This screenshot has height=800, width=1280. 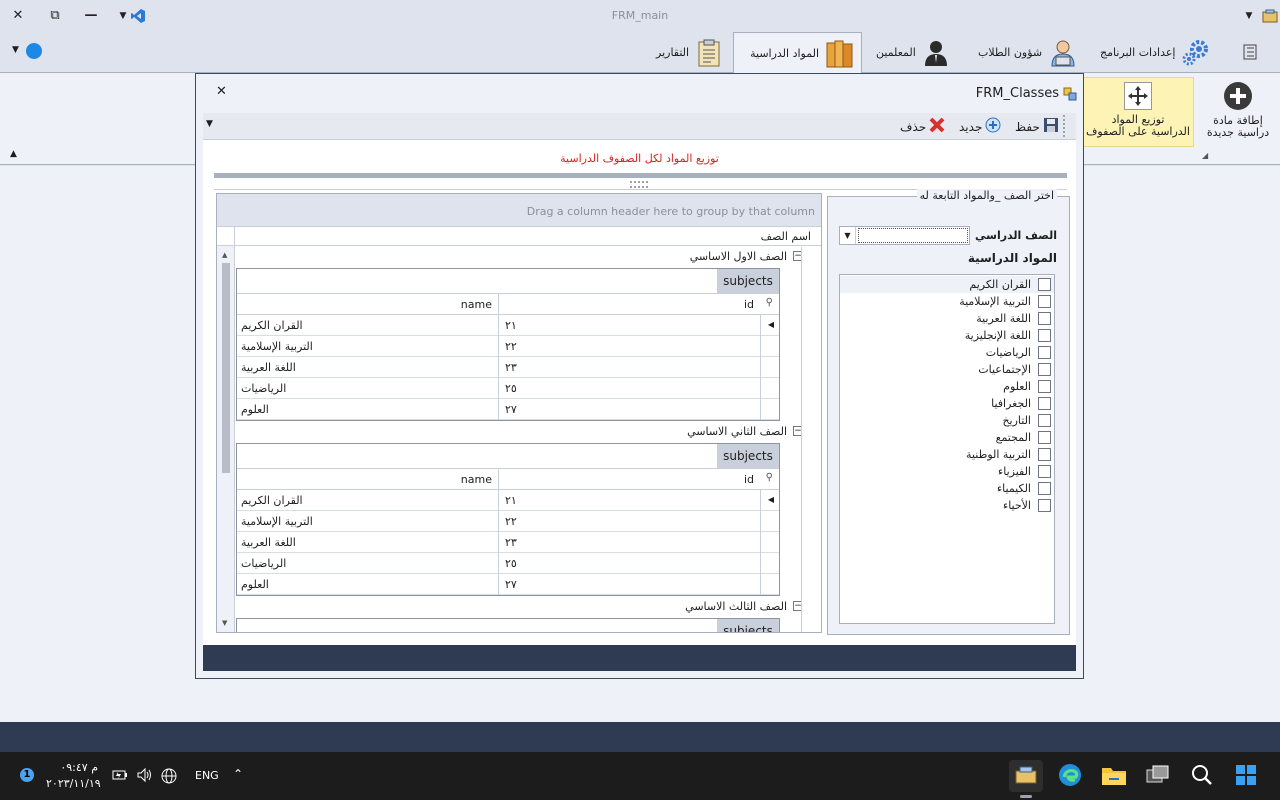 What do you see at coordinates (947, 369) in the screenshot?
I see `subject-item: الإجتماعيات` at bounding box center [947, 369].